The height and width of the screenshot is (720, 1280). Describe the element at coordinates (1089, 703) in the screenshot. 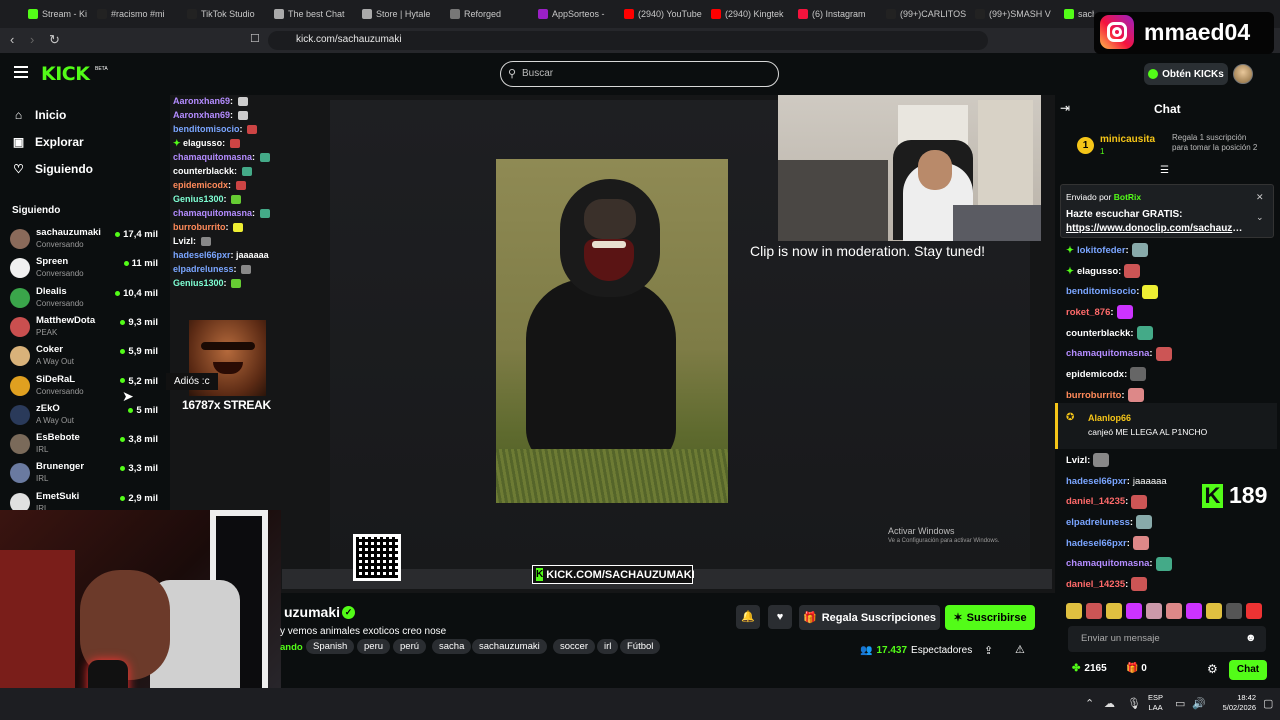

I see `tray-expand-icon: ⌃` at that location.